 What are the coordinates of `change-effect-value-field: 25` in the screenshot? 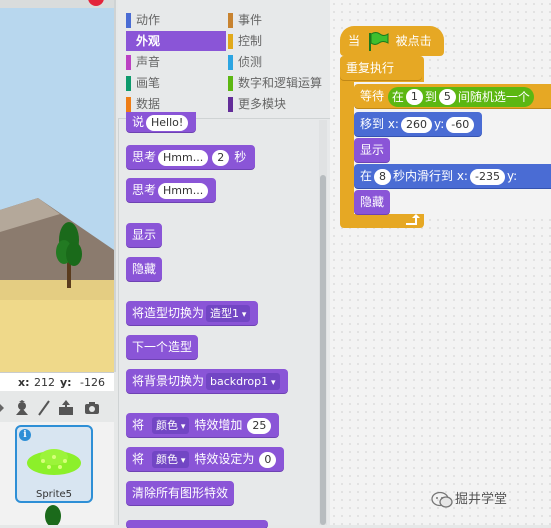 It's located at (259, 425).